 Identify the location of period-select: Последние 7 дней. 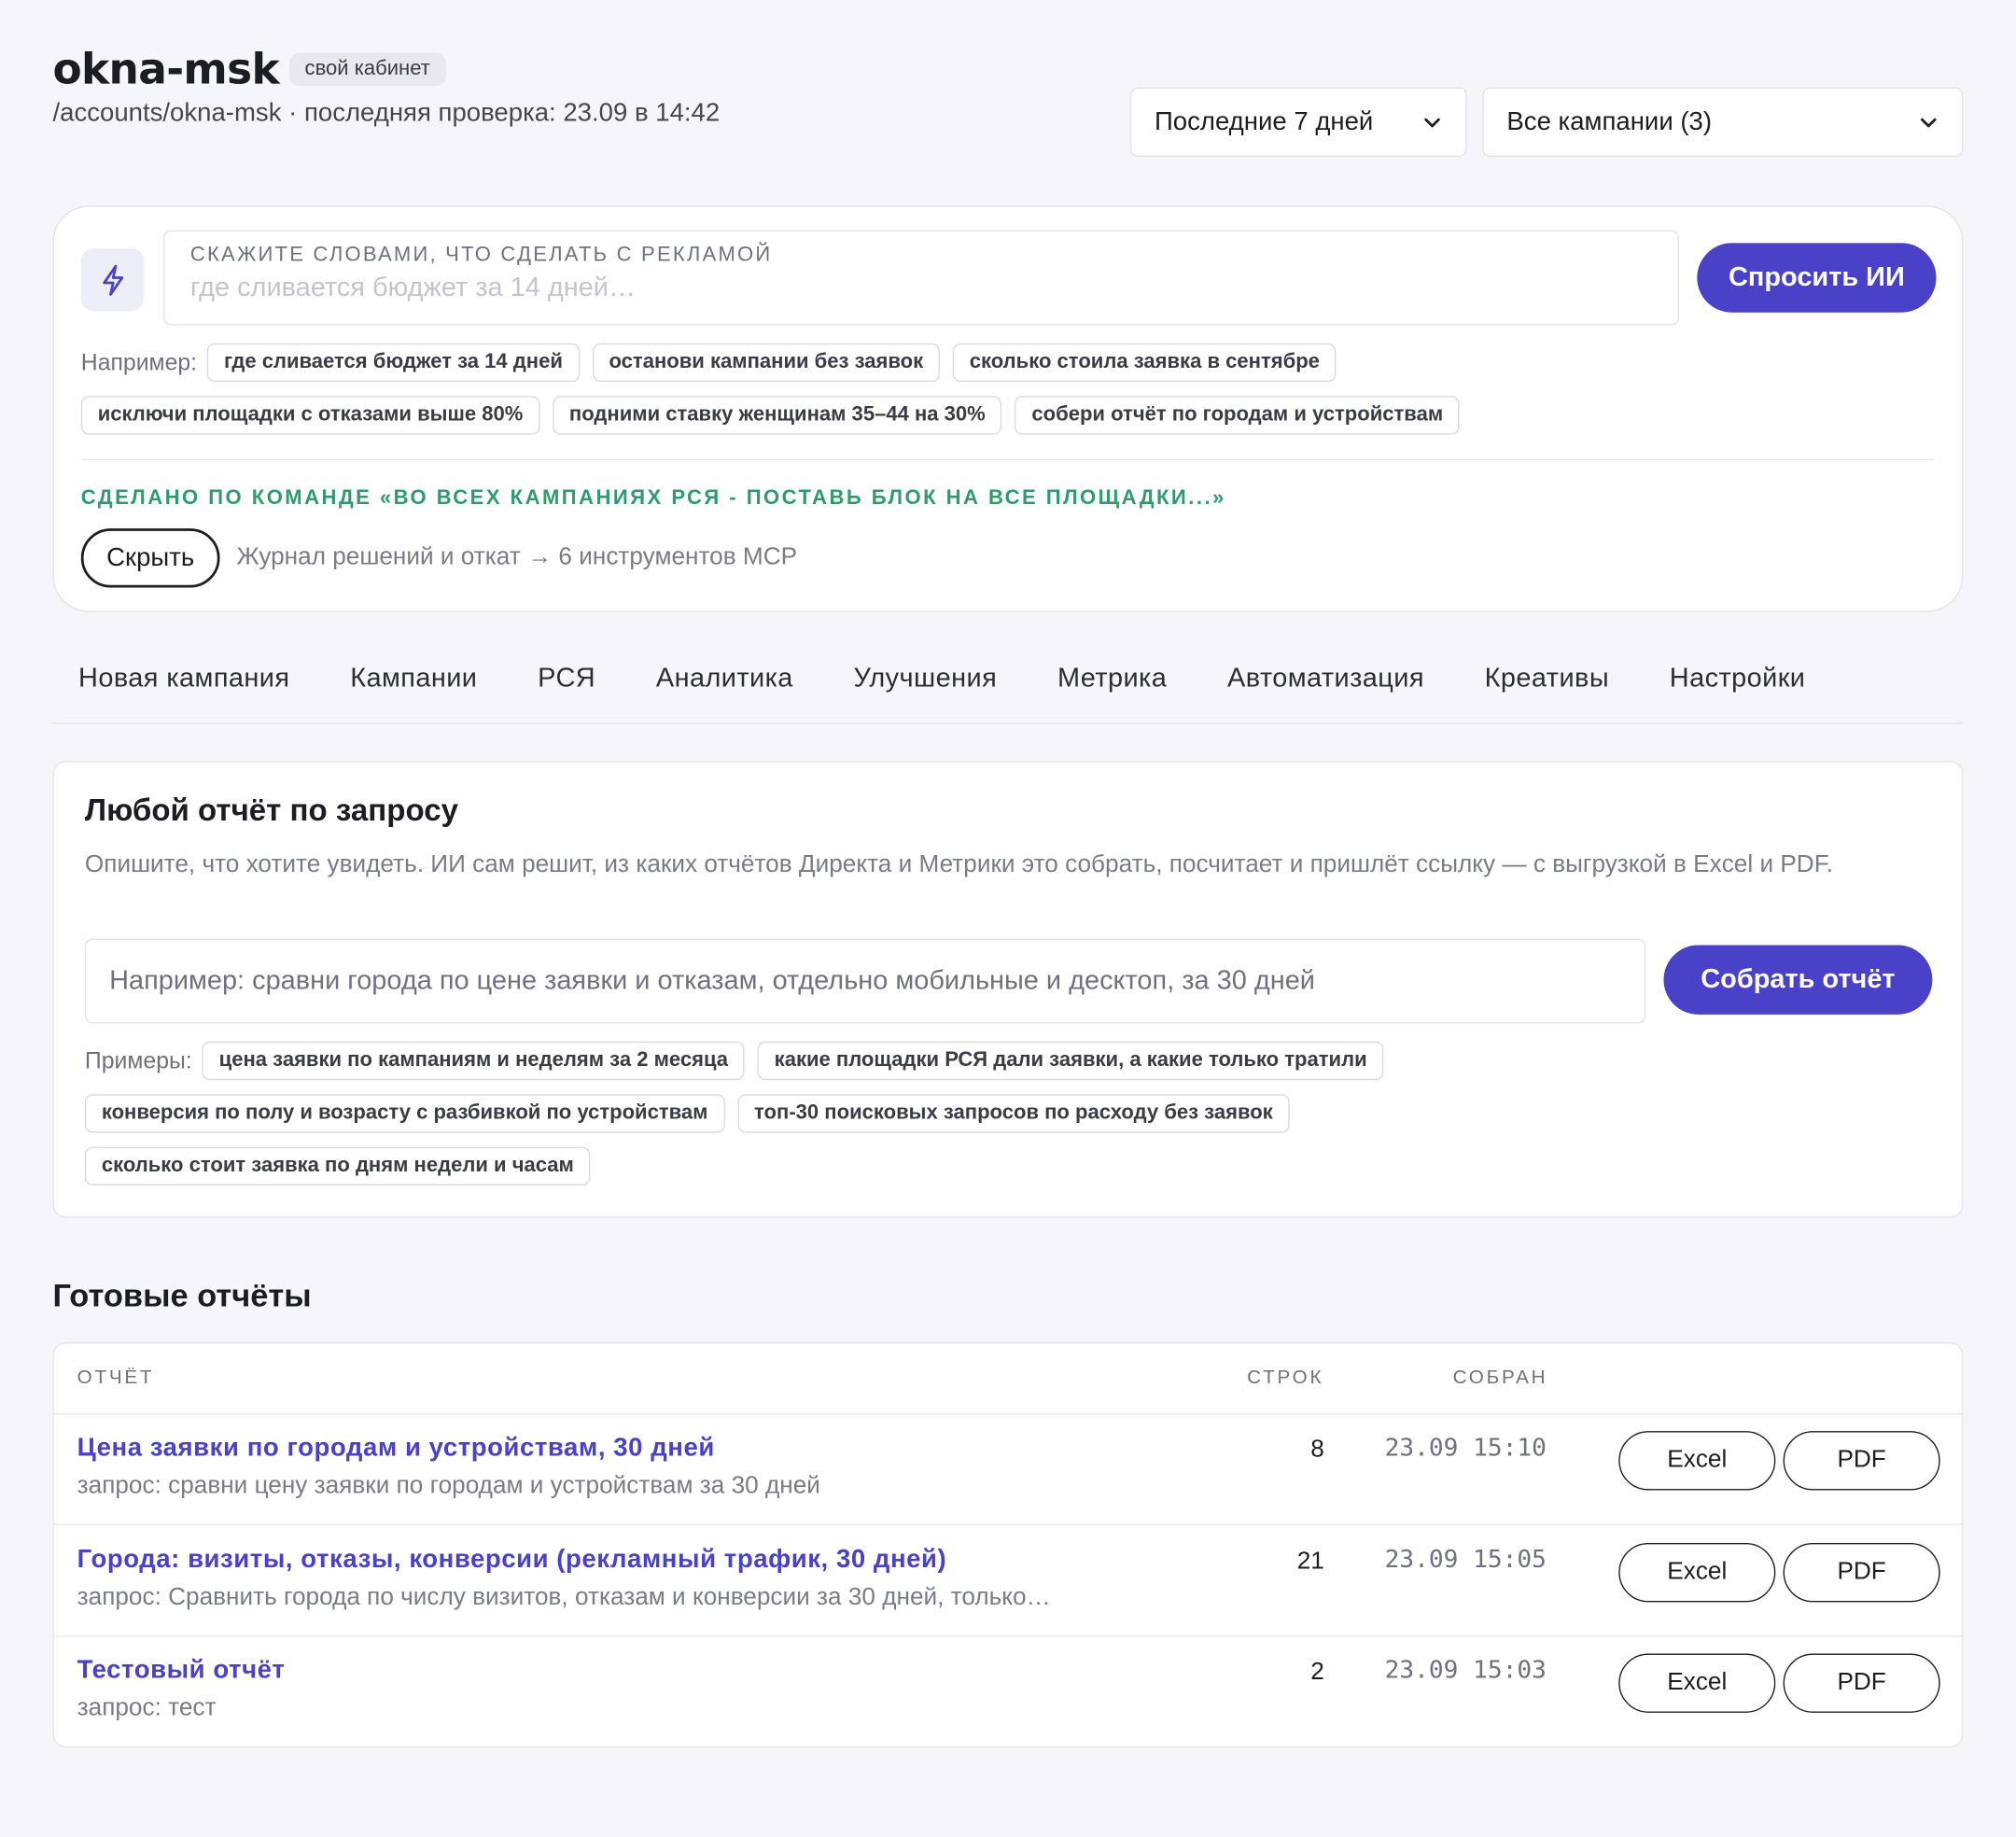
(1298, 122).